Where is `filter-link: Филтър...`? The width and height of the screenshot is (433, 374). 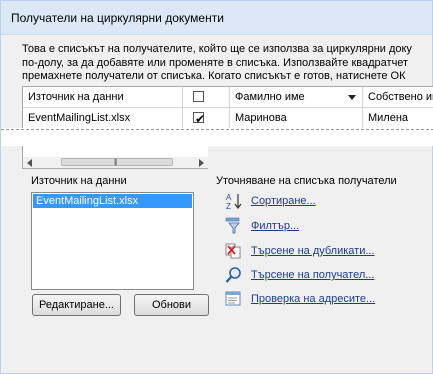 filter-link: Филтър... is located at coordinates (275, 226).